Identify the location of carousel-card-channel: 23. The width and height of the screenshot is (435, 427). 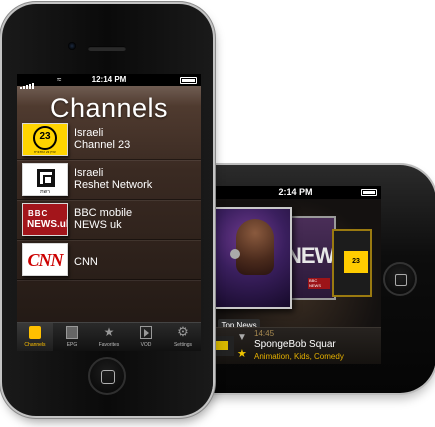
(352, 263).